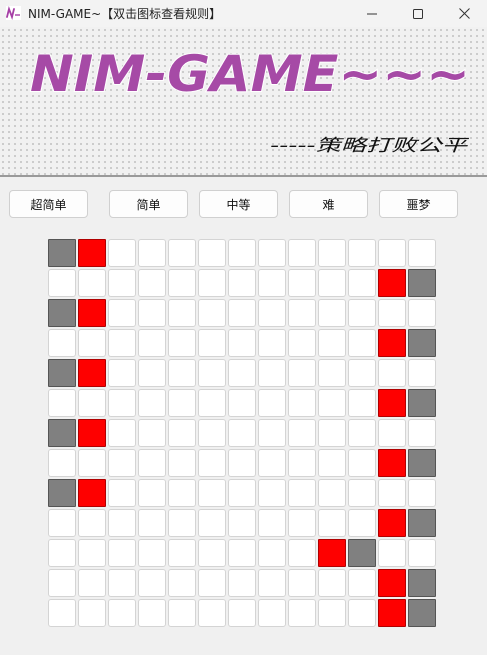 This screenshot has width=487, height=655. What do you see at coordinates (418, 204) in the screenshot?
I see `difficulty-nightmare-button: 噩梦` at bounding box center [418, 204].